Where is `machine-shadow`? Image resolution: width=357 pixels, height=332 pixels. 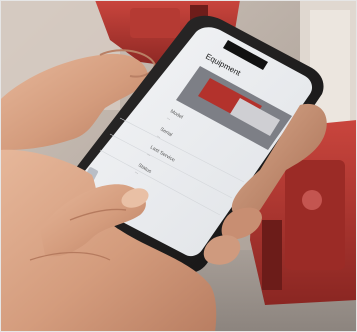 machine-shadow is located at coordinates (272, 255).